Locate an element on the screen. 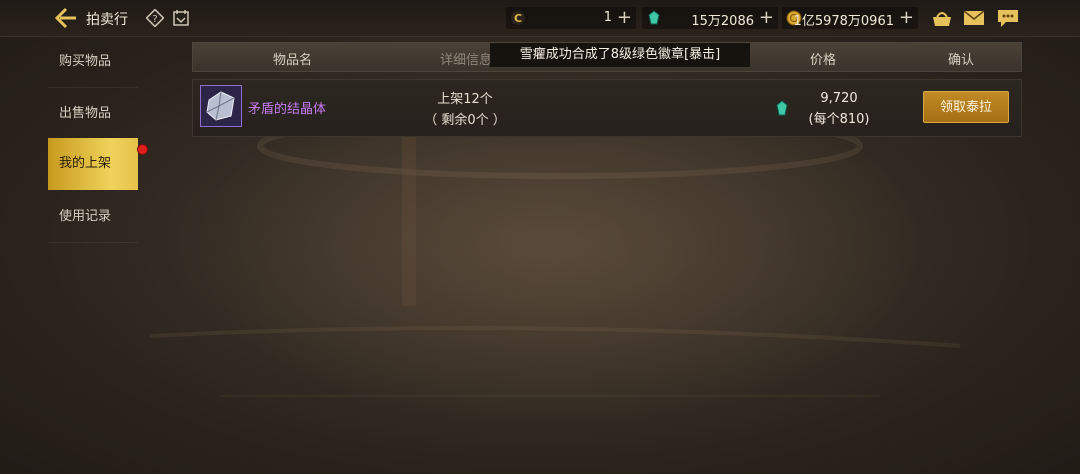 The image size is (1080, 474). chat-icon is located at coordinates (1008, 18).